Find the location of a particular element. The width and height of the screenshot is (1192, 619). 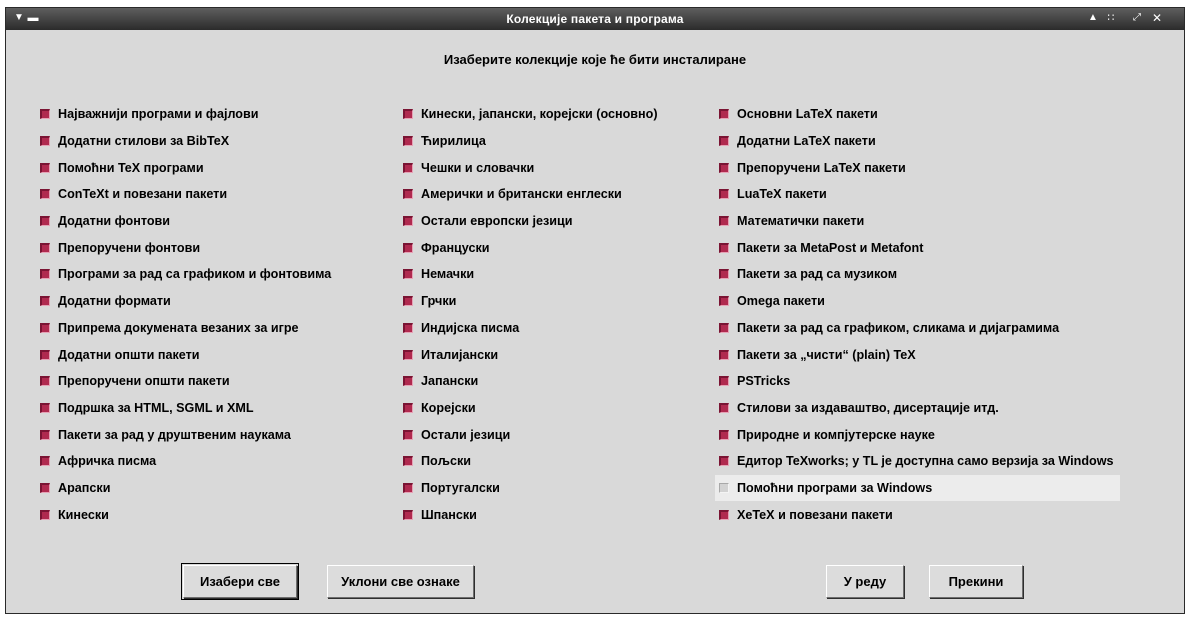

maximize-icon: ⤢ is located at coordinates (1137, 18).